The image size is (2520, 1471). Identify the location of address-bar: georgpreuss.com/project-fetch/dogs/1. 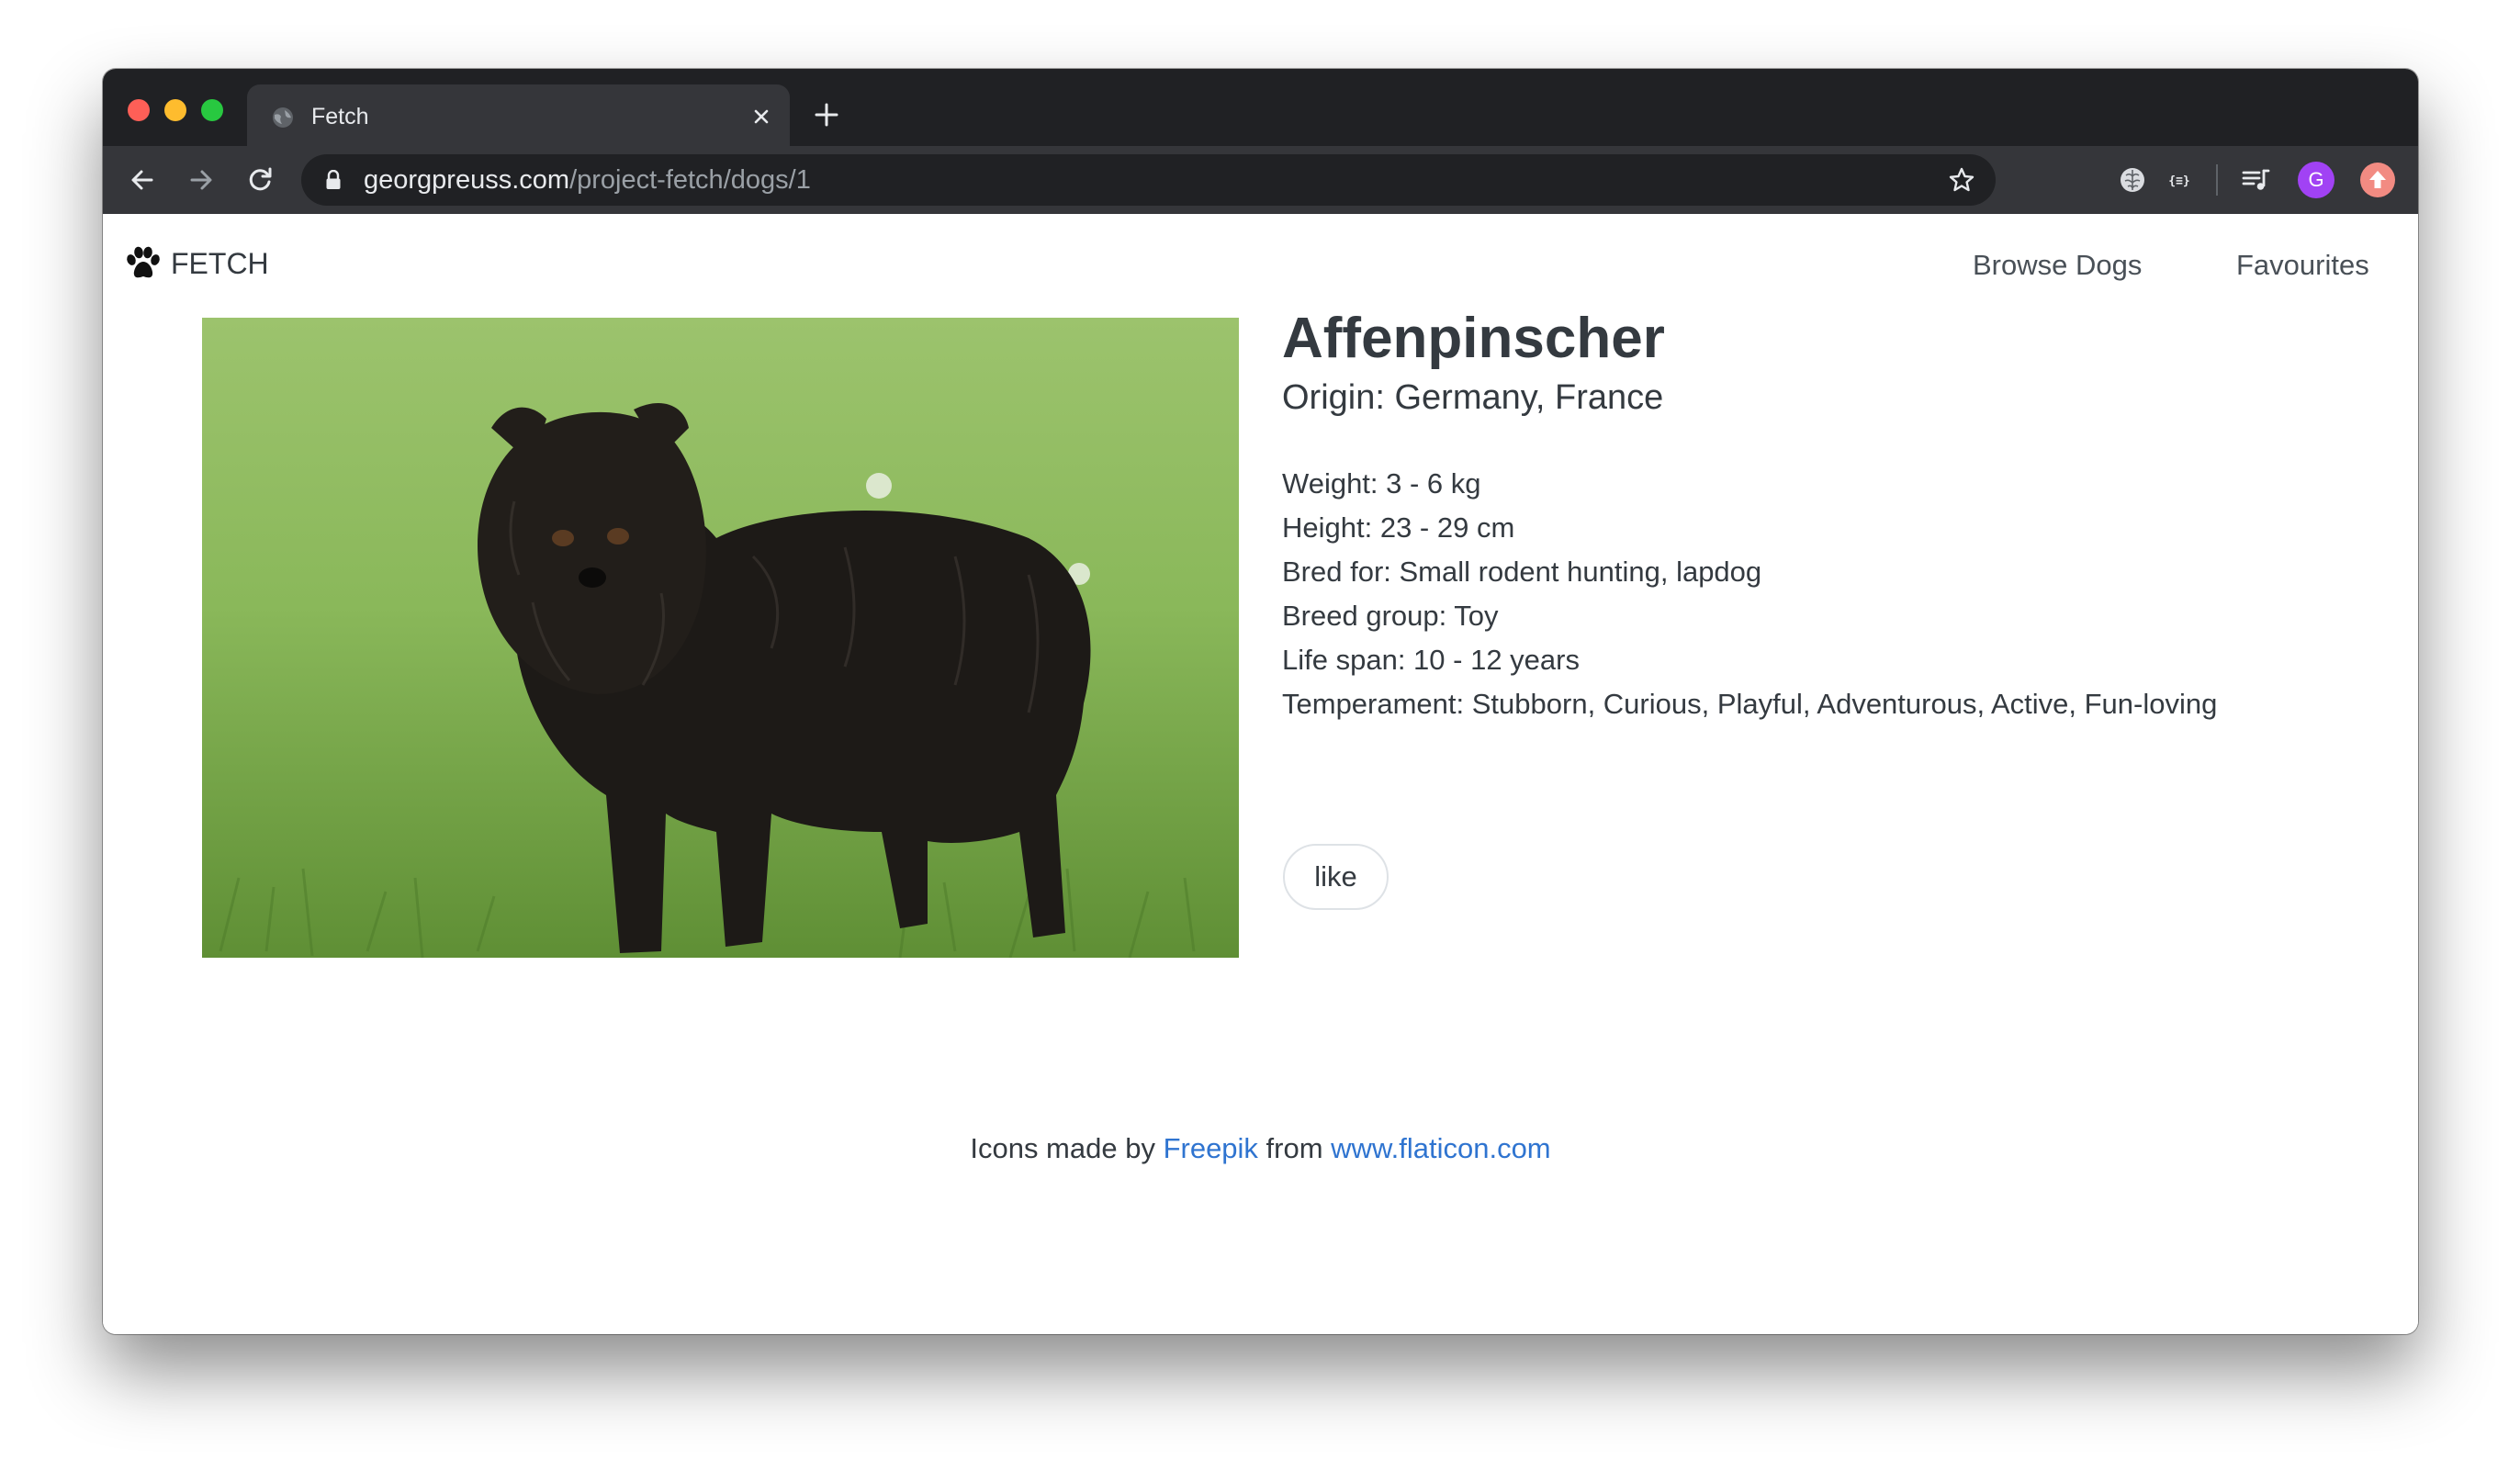
(1148, 180).